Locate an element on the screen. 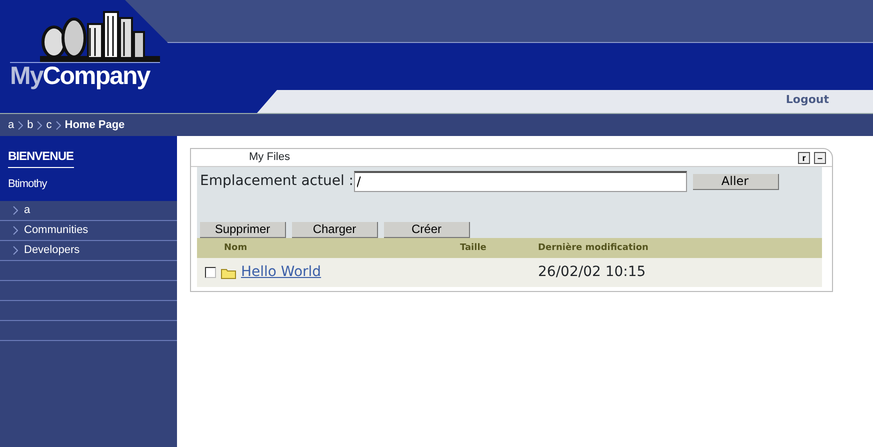 This screenshot has height=447, width=873. file-link: Hello World is located at coordinates (281, 272).